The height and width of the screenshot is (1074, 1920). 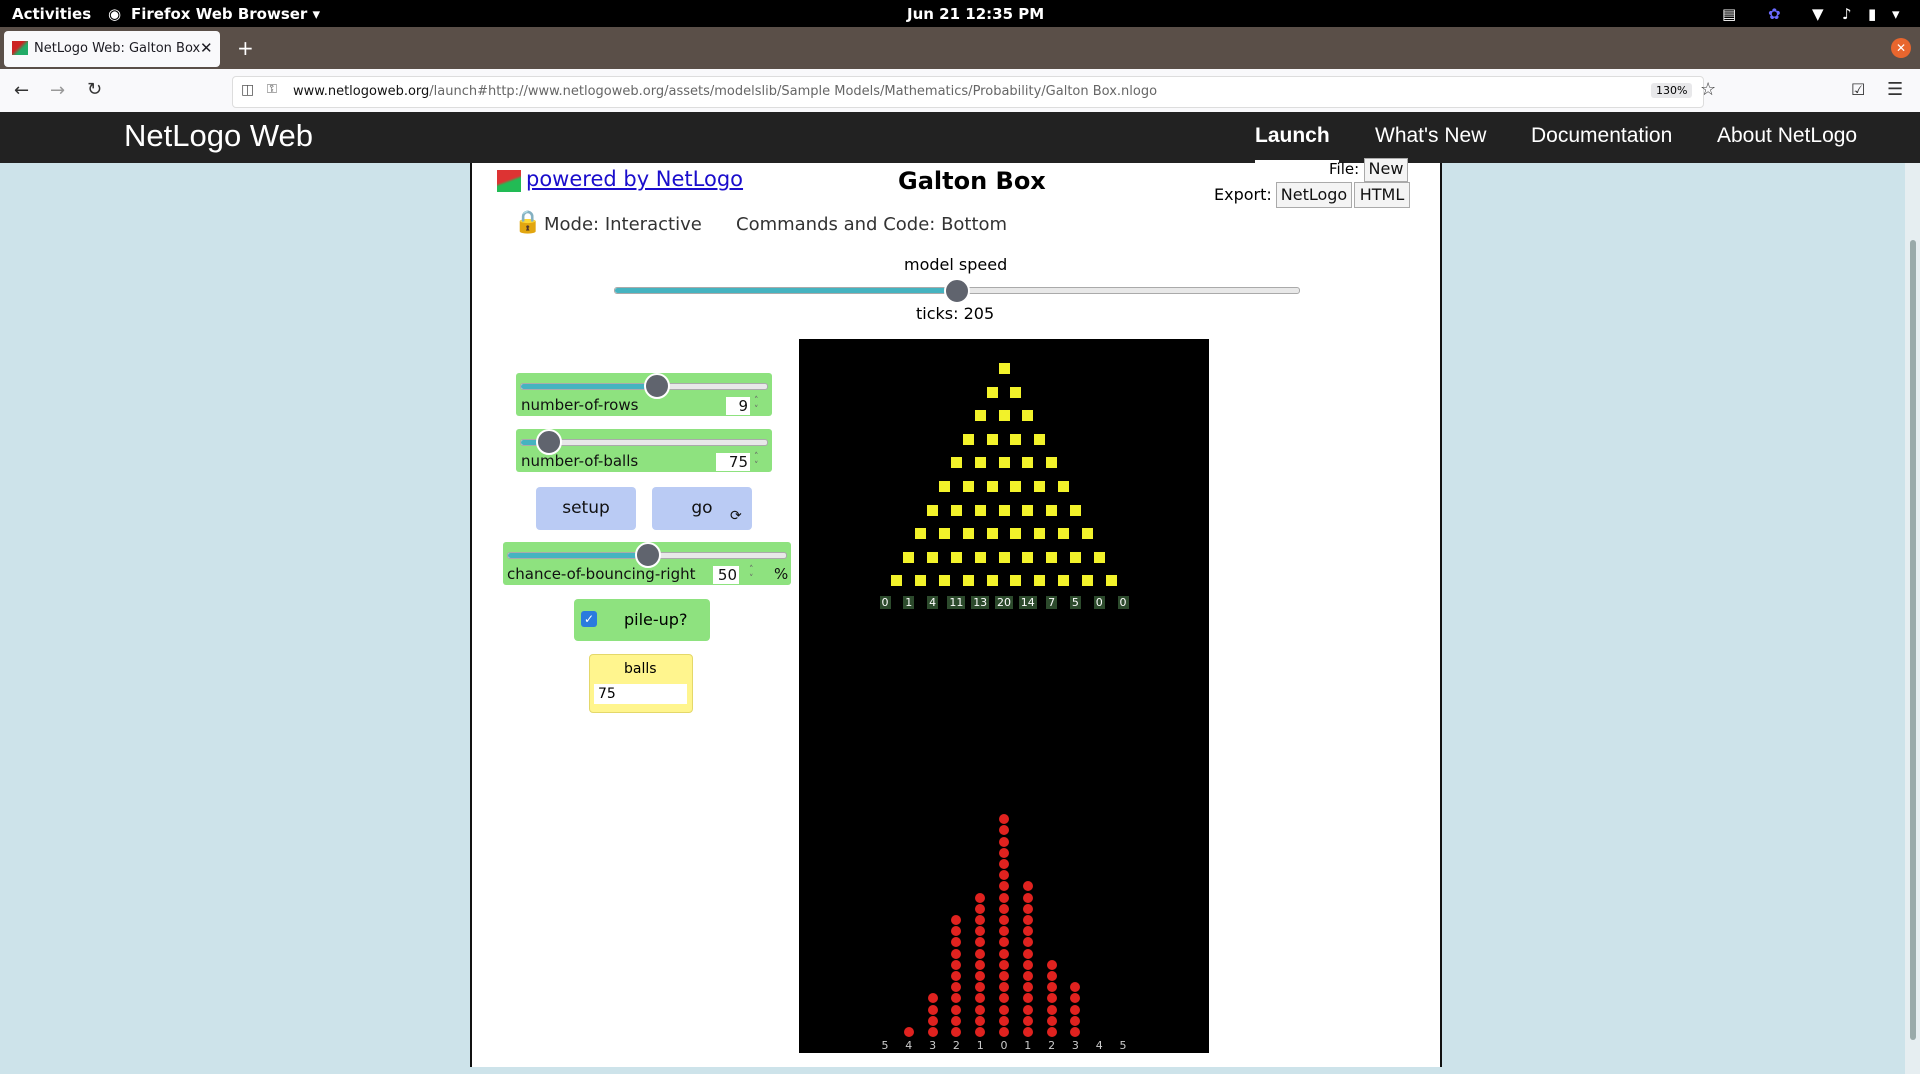 I want to click on zoom-indicator: 130%, so click(x=1672, y=90).